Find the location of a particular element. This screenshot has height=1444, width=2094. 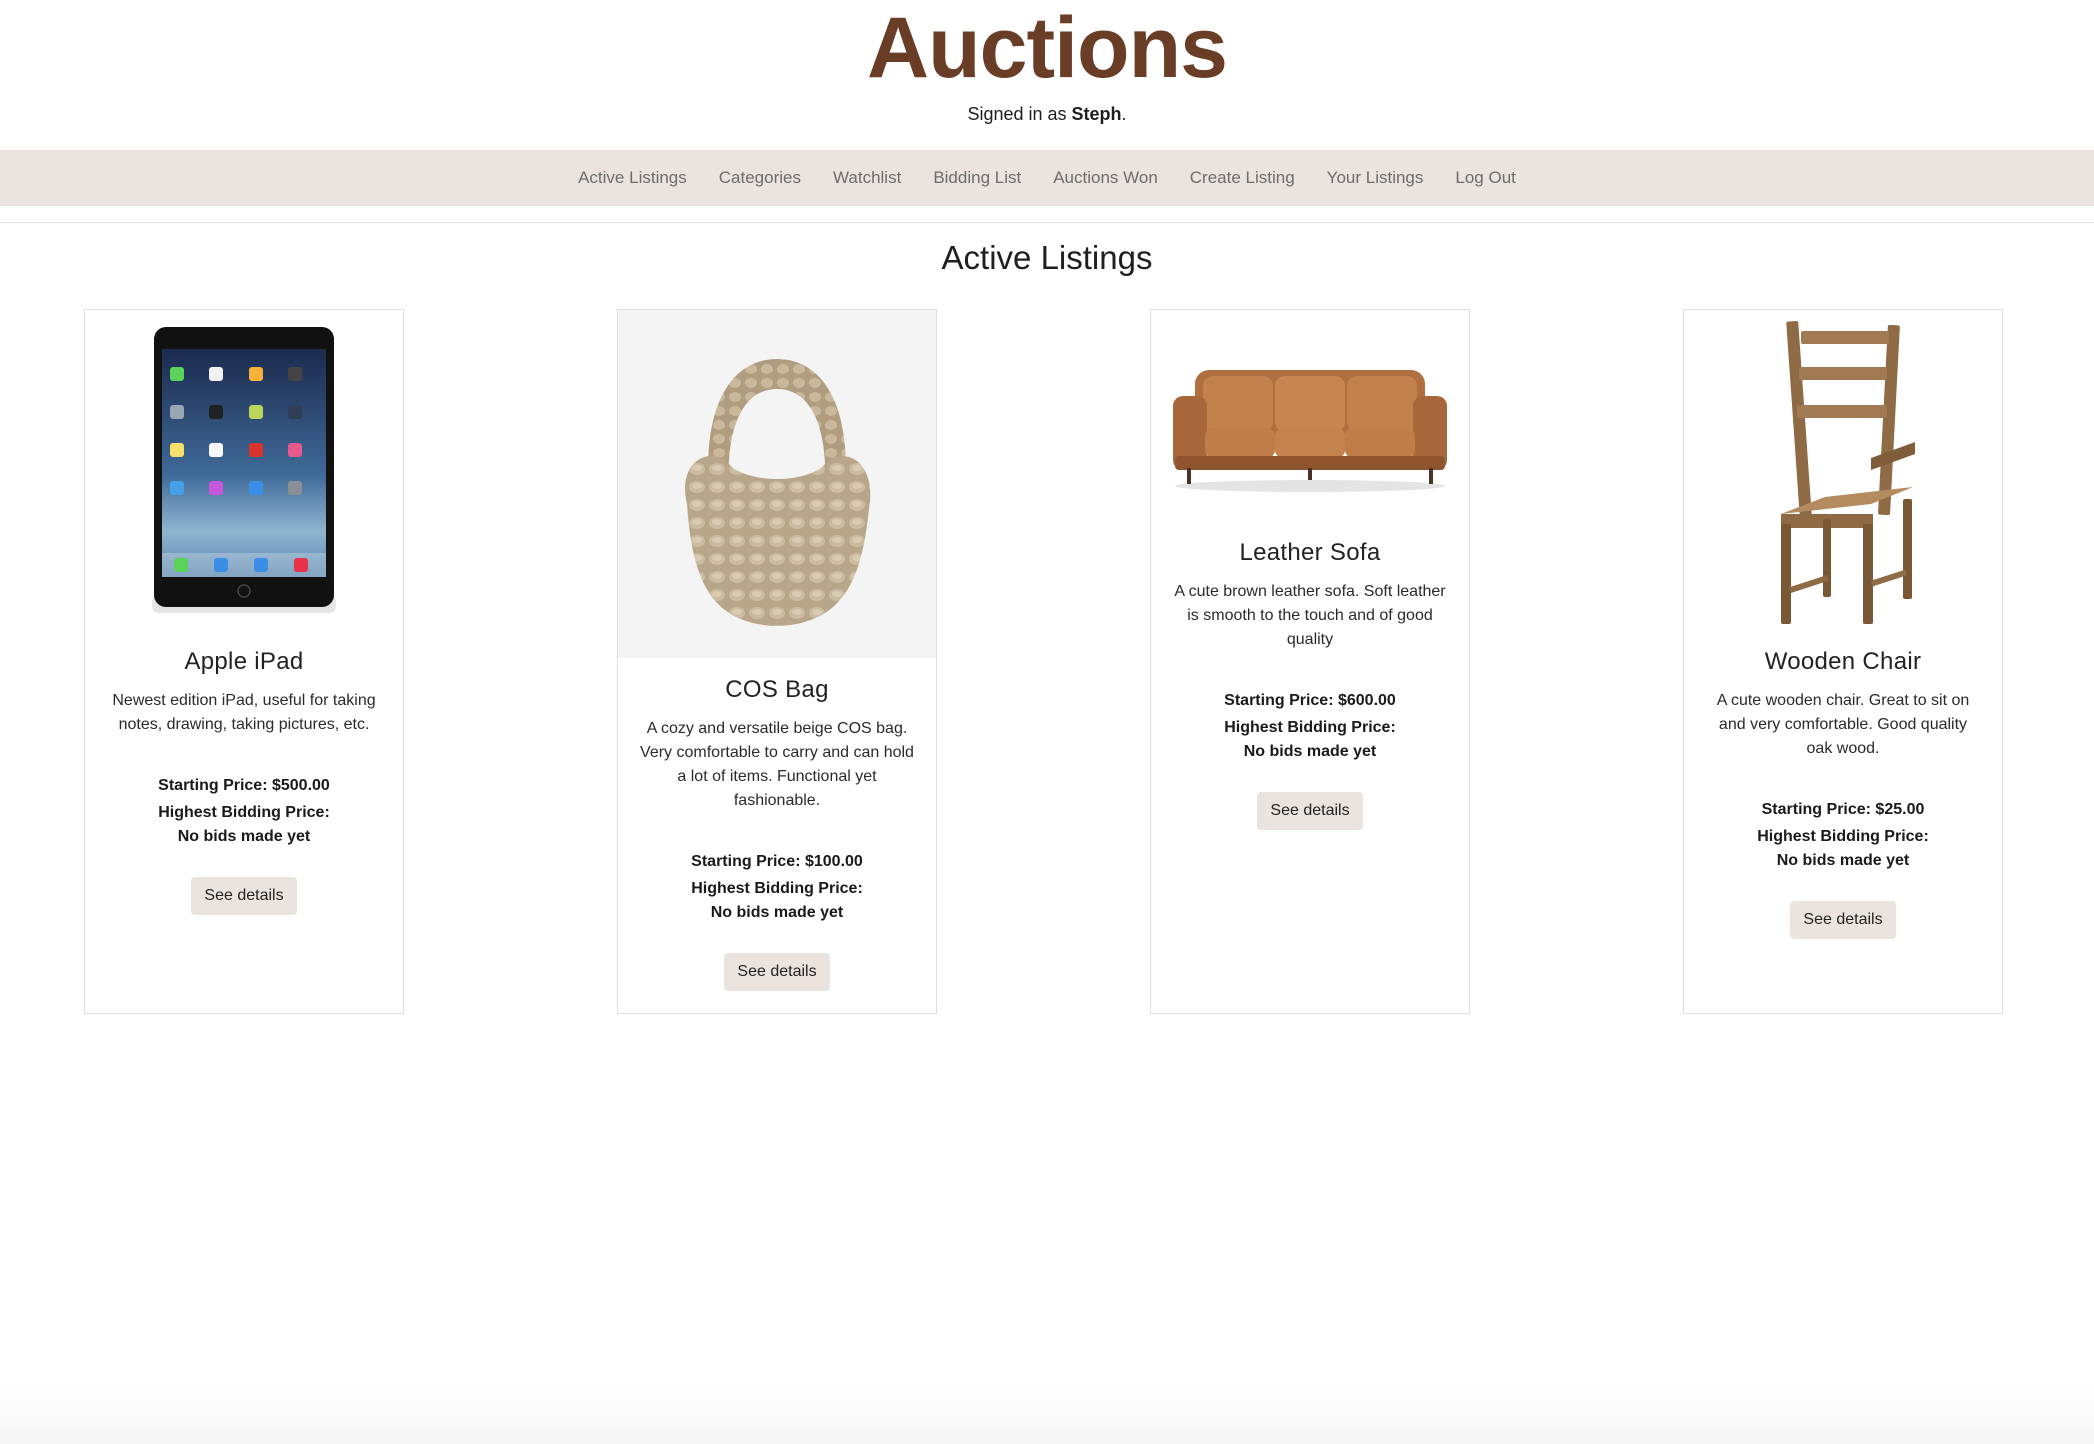

chair-image is located at coordinates (1843, 470).